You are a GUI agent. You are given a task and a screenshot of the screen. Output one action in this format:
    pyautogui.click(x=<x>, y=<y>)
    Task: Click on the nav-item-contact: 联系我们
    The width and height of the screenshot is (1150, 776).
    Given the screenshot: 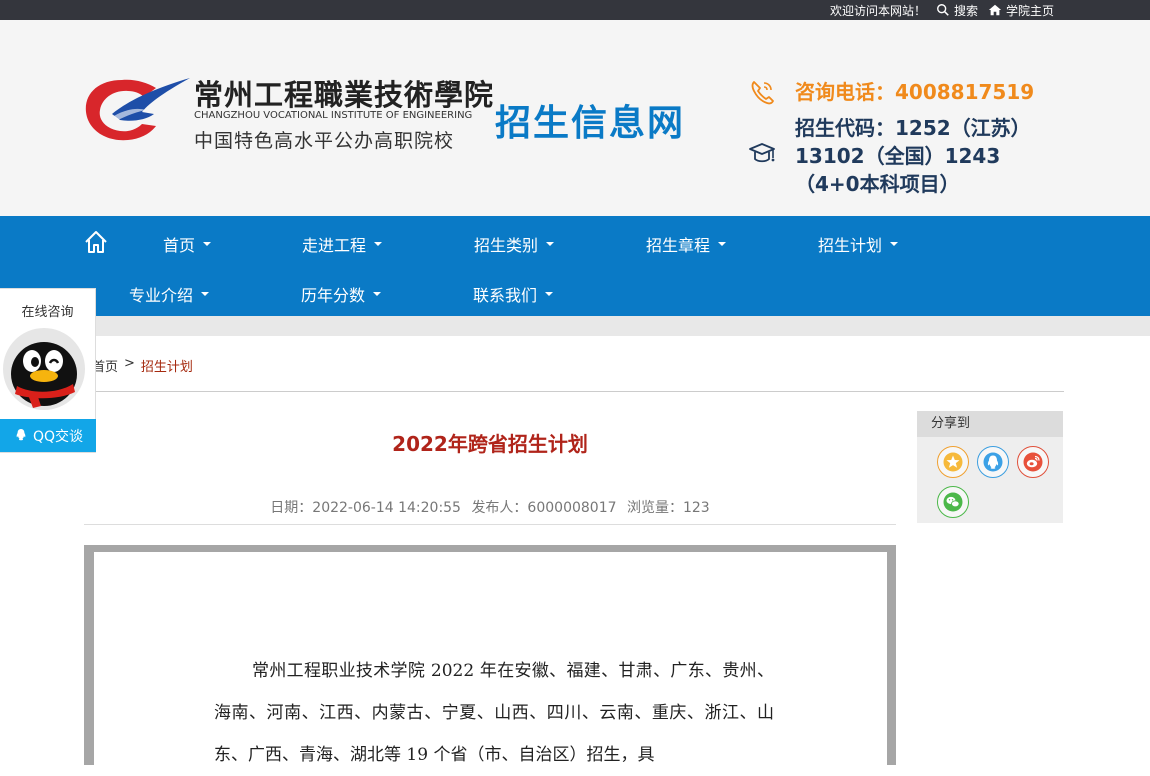 What is the action you would take?
    pyautogui.click(x=513, y=294)
    